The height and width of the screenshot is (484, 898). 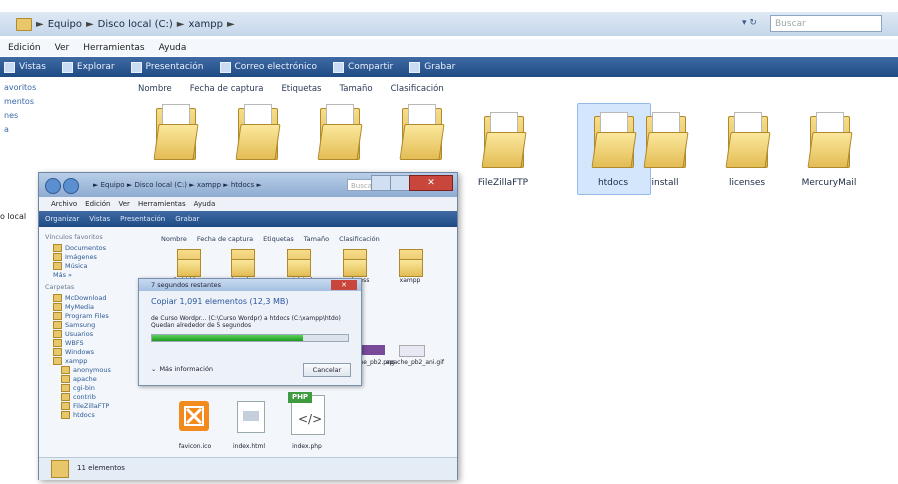 What do you see at coordinates (400, 183) in the screenshot?
I see `maximize-button` at bounding box center [400, 183].